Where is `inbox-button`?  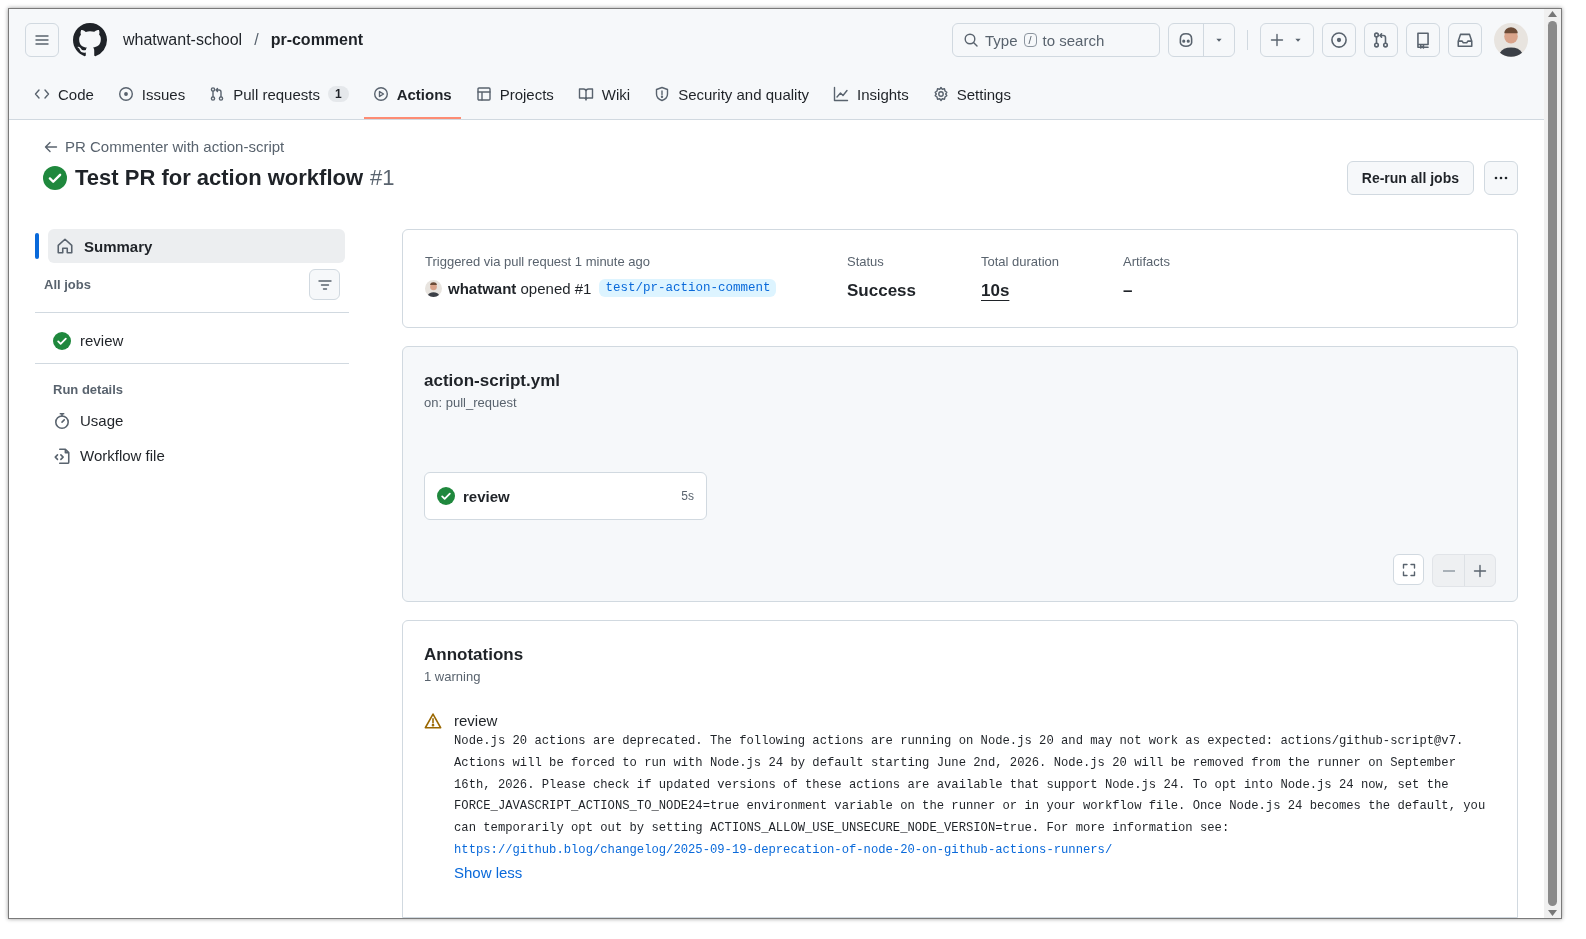
inbox-button is located at coordinates (1465, 40).